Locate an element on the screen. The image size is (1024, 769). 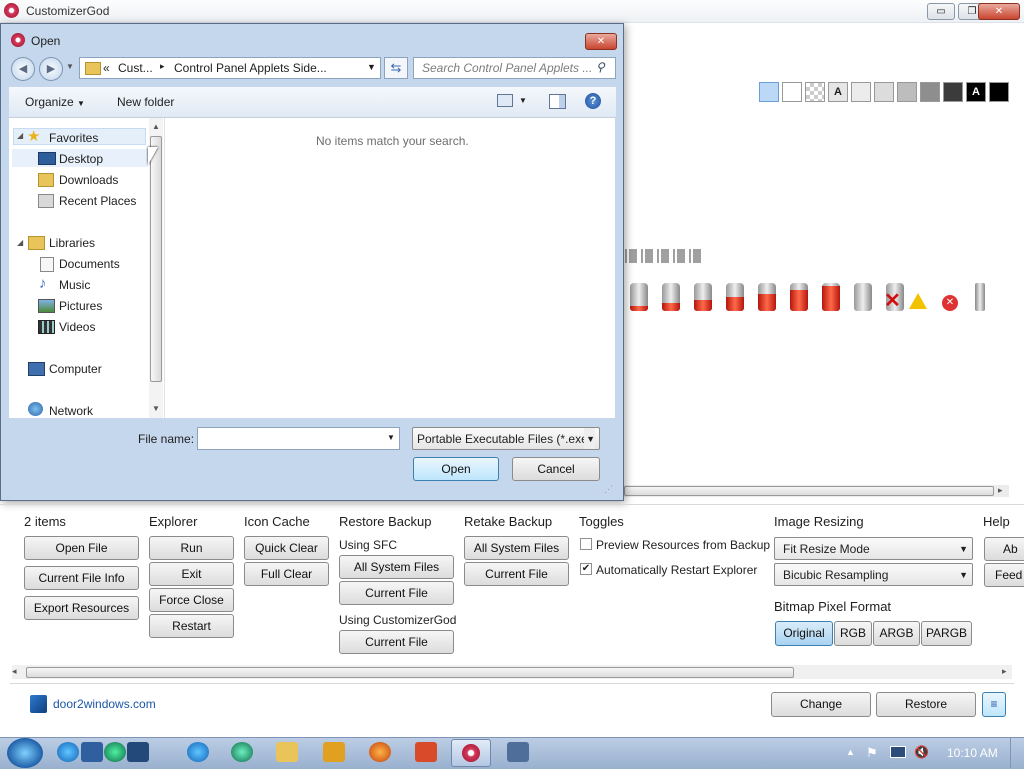
show-desktop-button is located at coordinates (1017, 753).